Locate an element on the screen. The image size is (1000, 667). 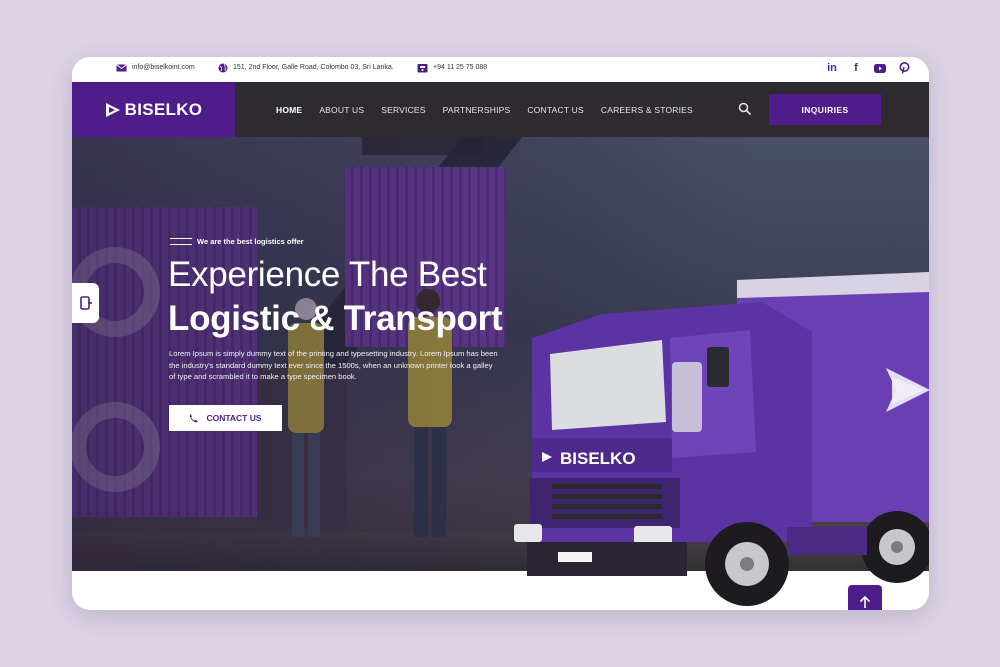
nav-contact-us: CONTACT US is located at coordinates (555, 110).